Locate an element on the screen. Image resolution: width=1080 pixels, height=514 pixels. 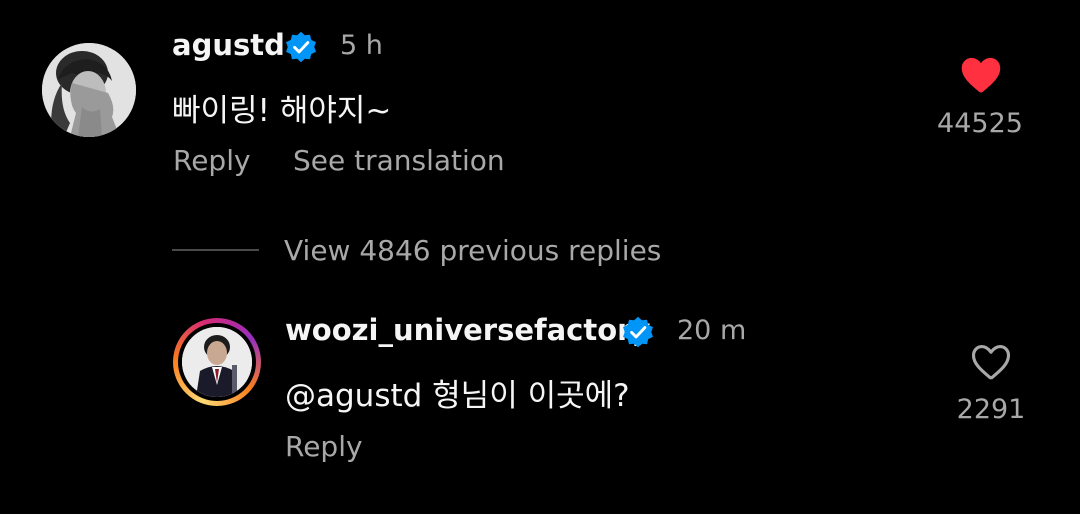
like-count: 44525 is located at coordinates (980, 123).